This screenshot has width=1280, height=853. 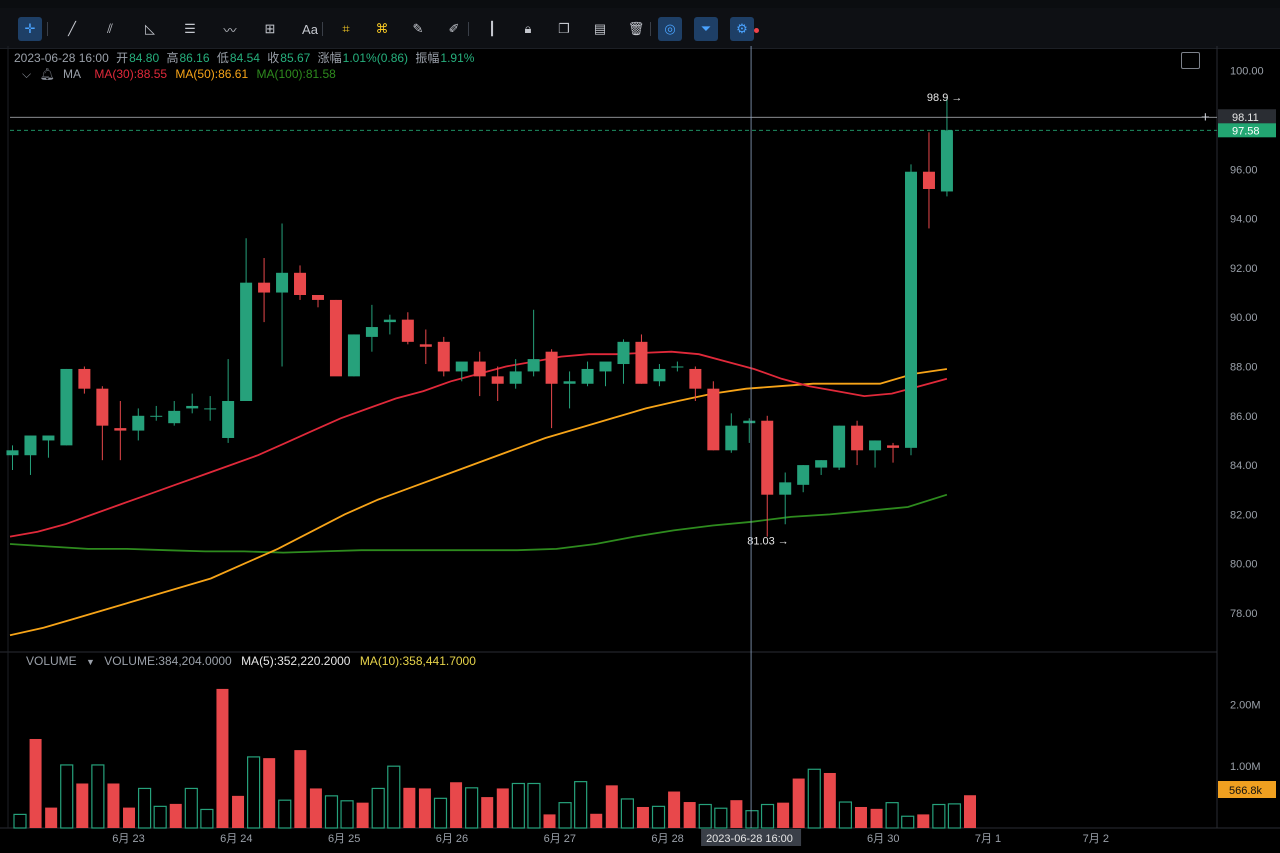 What do you see at coordinates (478, 523) in the screenshot?
I see `ma100-line` at bounding box center [478, 523].